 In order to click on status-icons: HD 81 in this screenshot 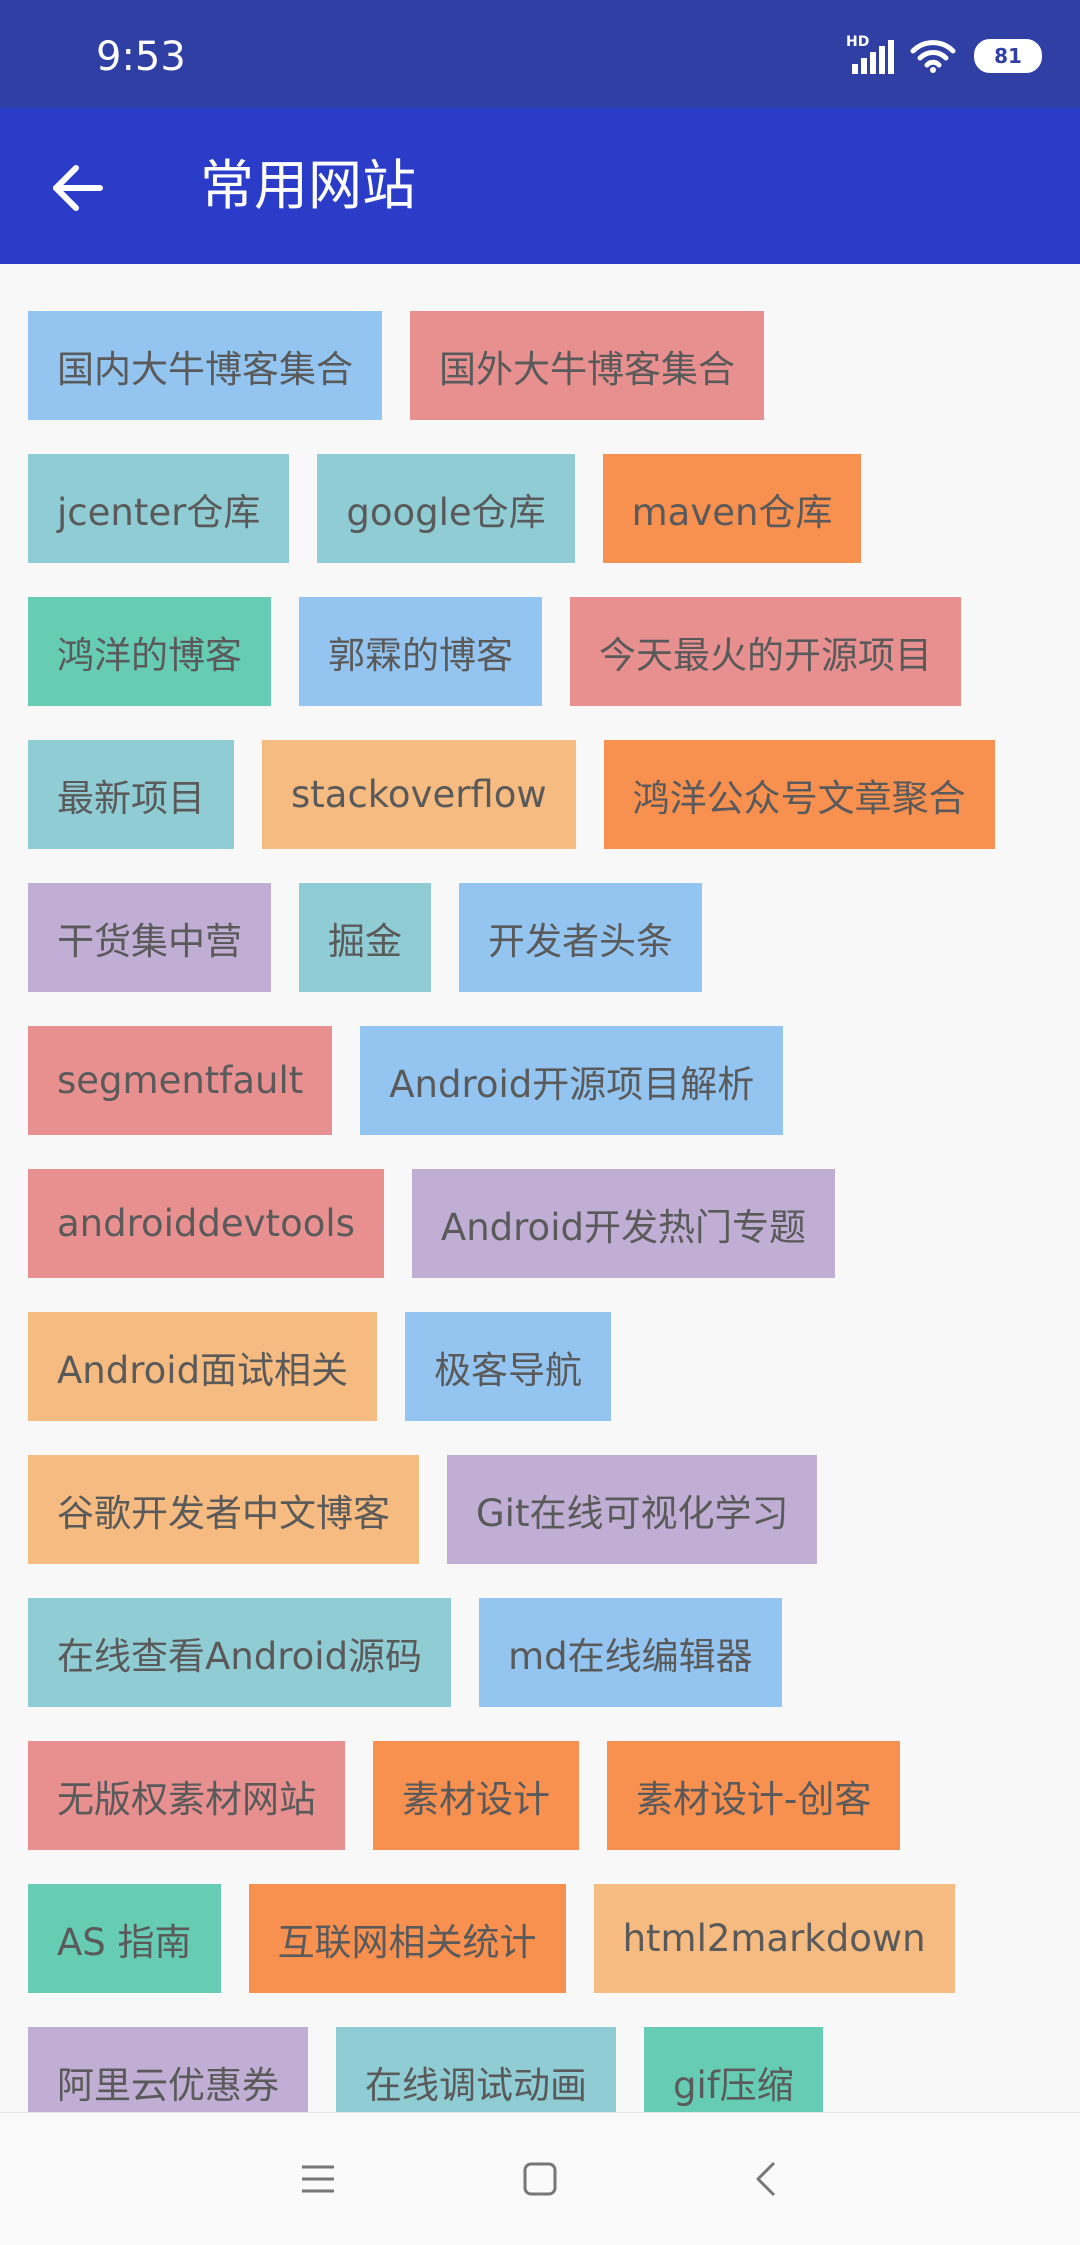, I will do `click(944, 56)`.